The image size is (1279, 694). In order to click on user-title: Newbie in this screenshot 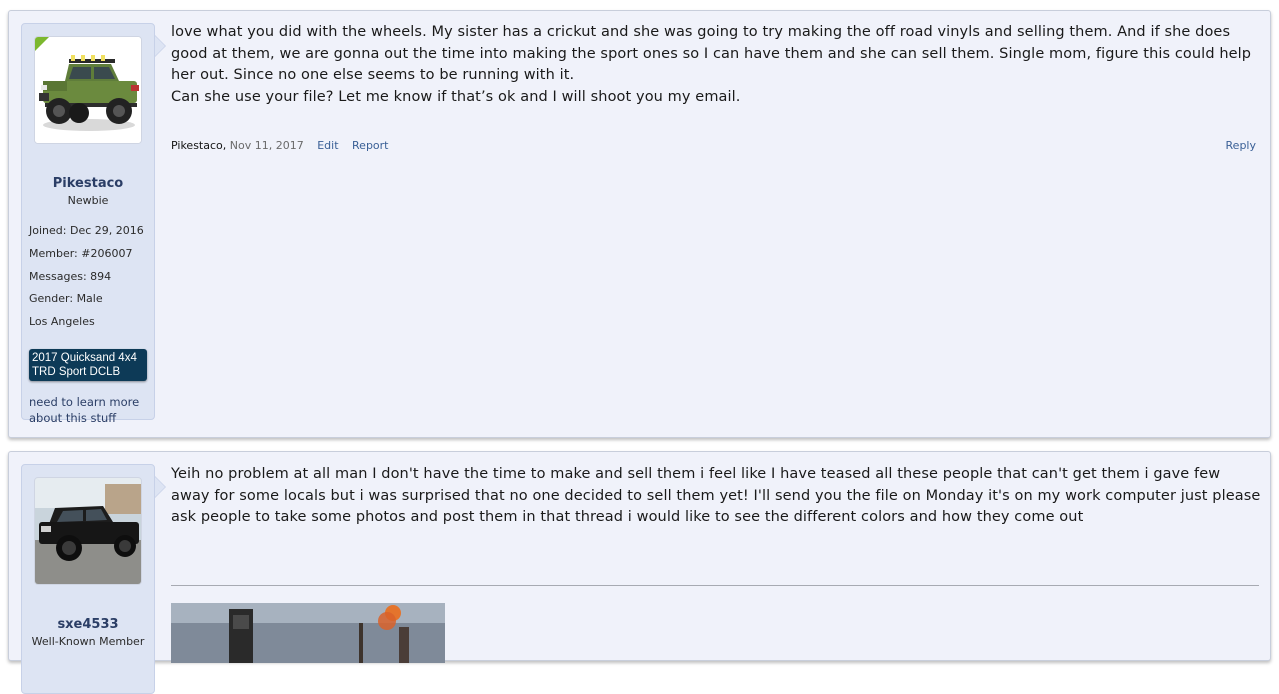, I will do `click(88, 200)`.